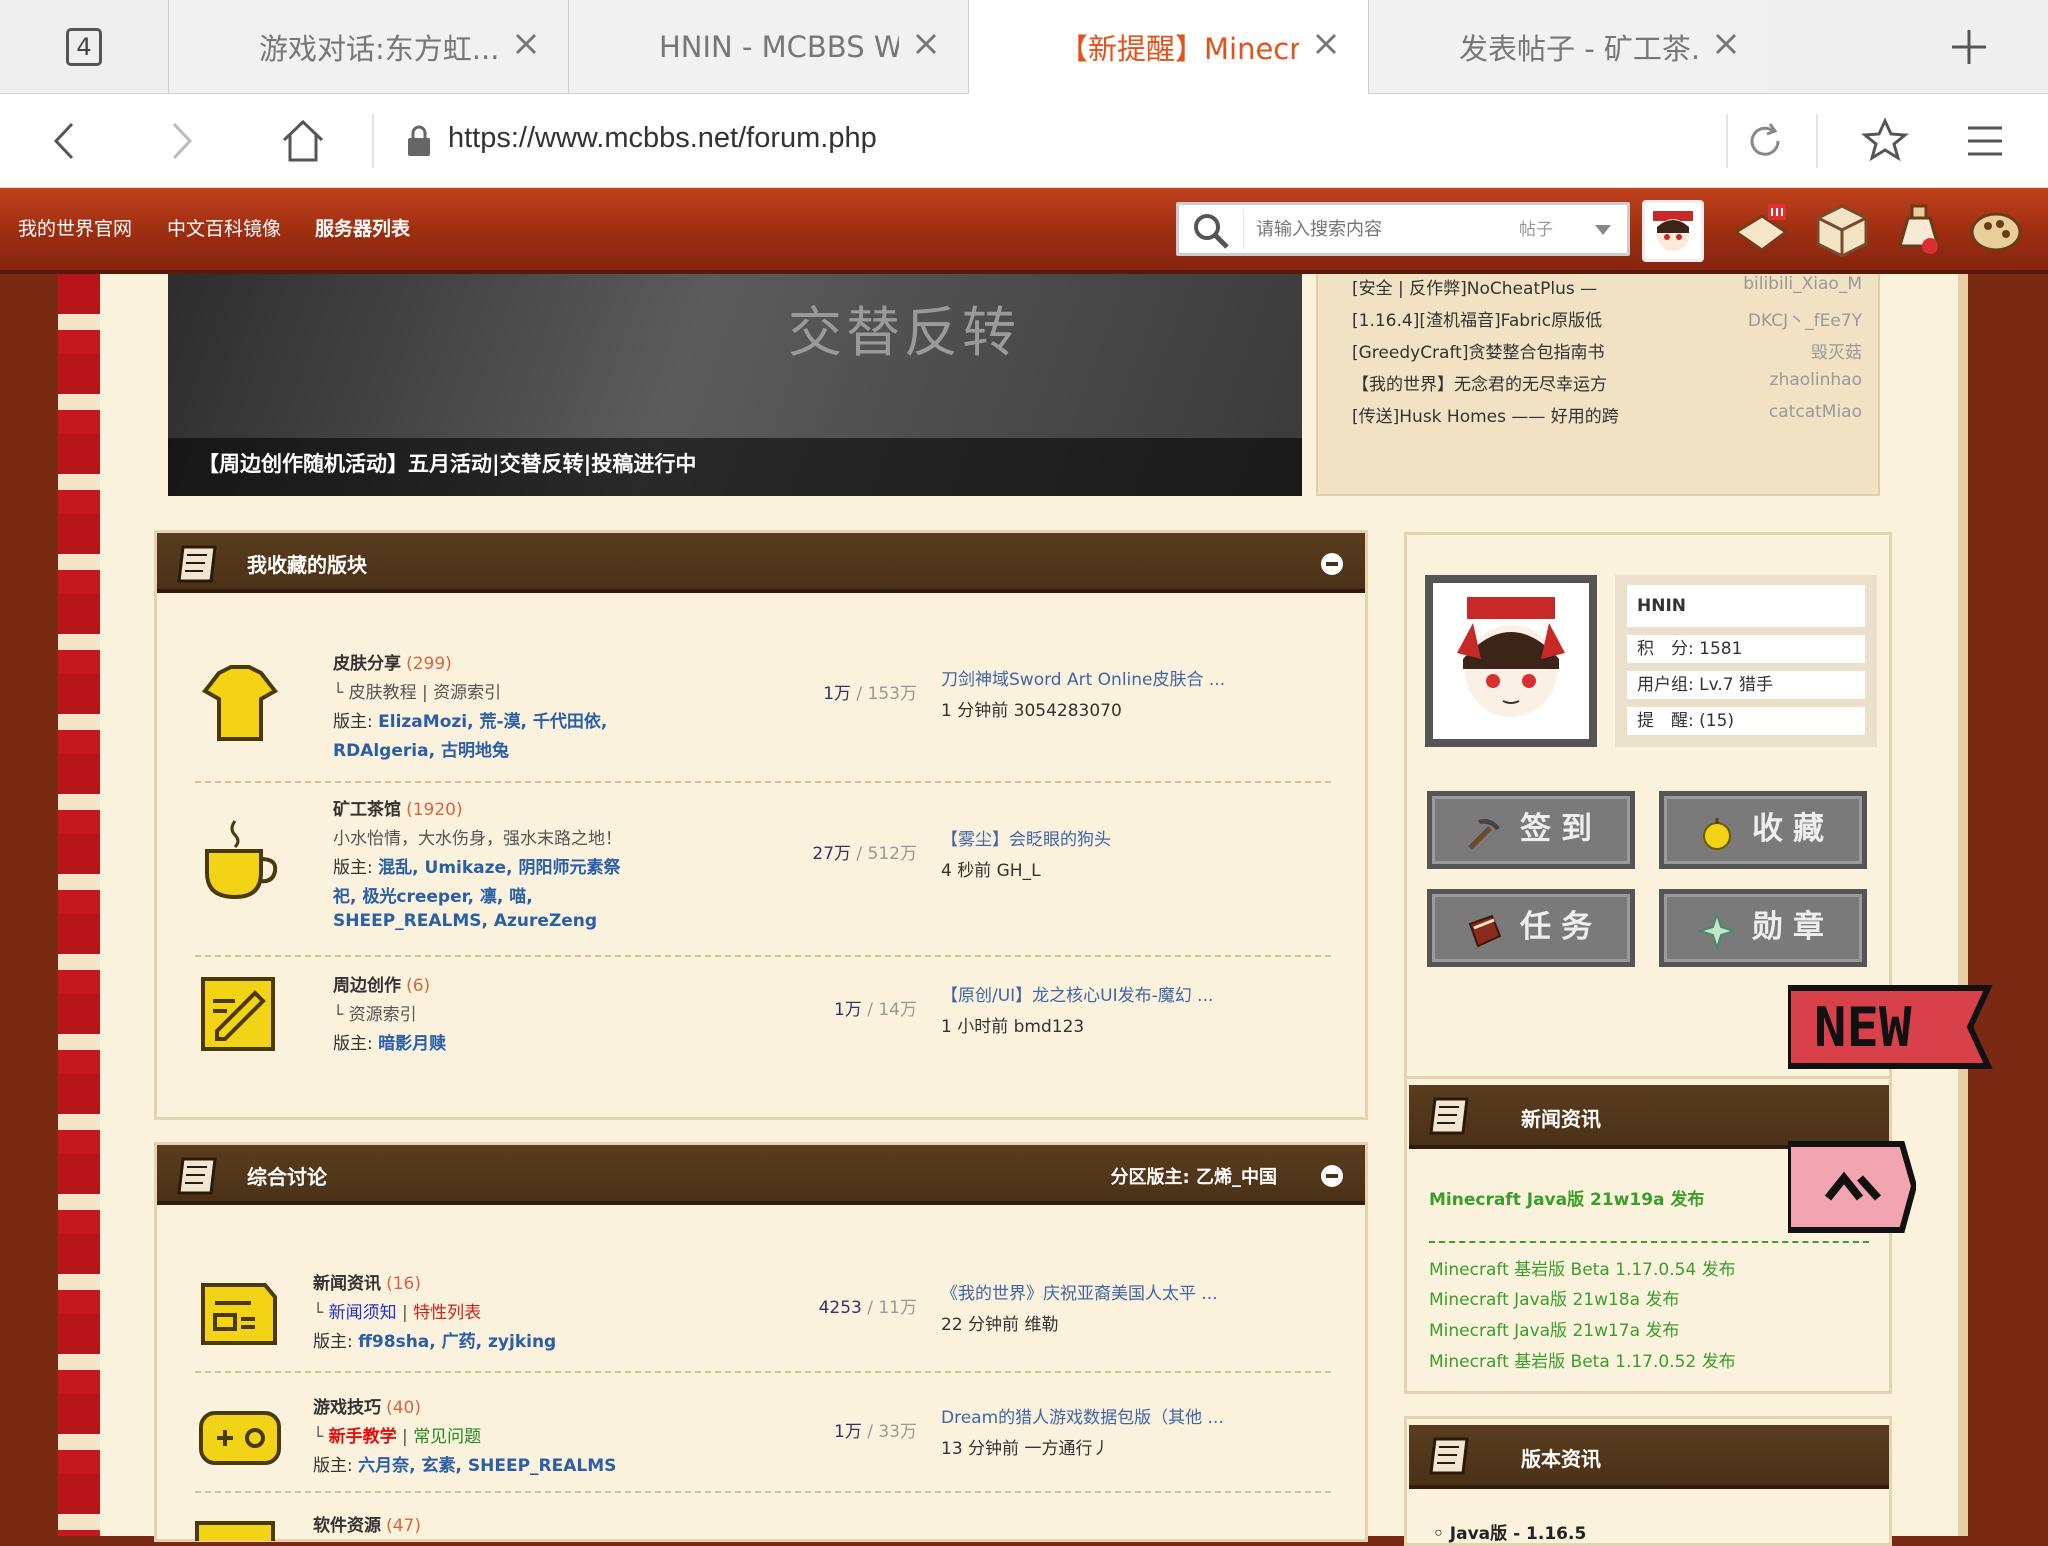 This screenshot has width=2048, height=1546. I want to click on news-item: Minecraft Java版 21w18a 发布, so click(1554, 1297).